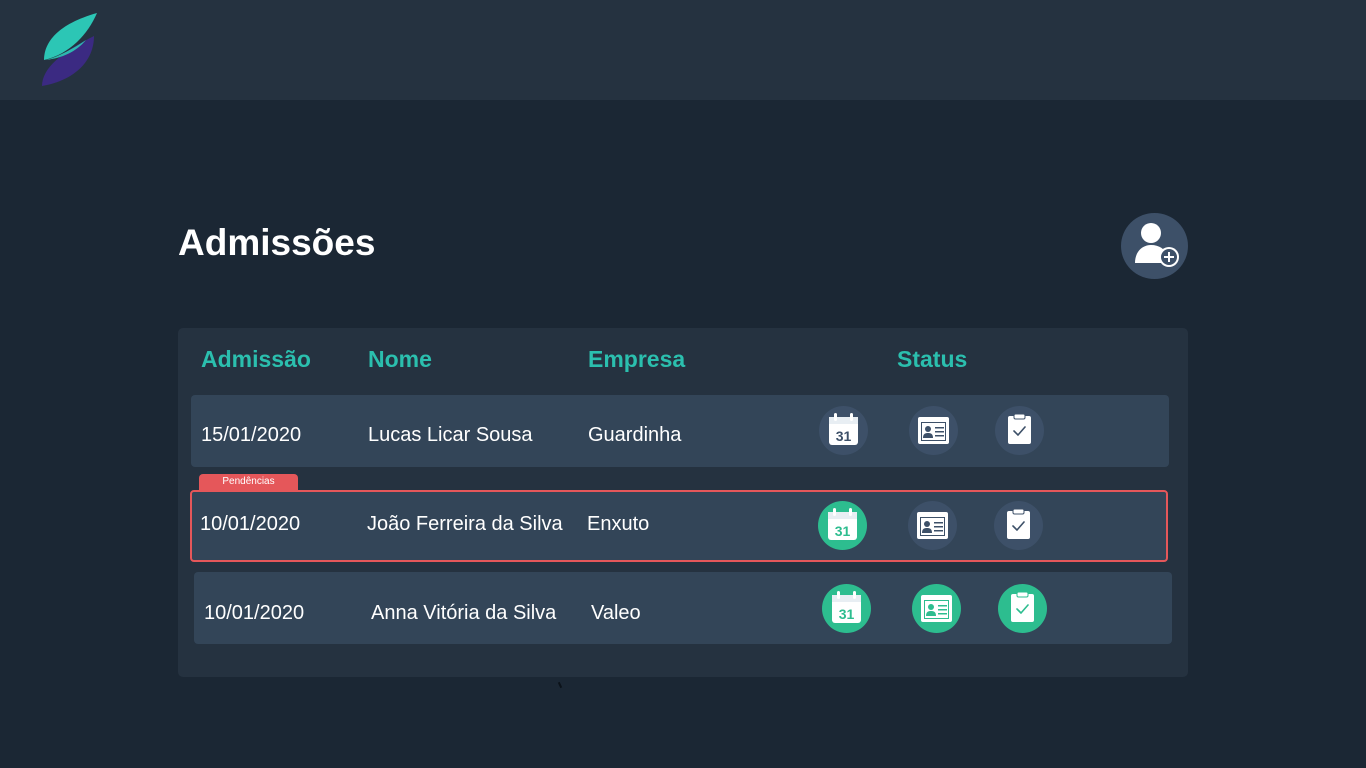 The height and width of the screenshot is (768, 1366). I want to click on header-empresa: Empresa, so click(636, 359).